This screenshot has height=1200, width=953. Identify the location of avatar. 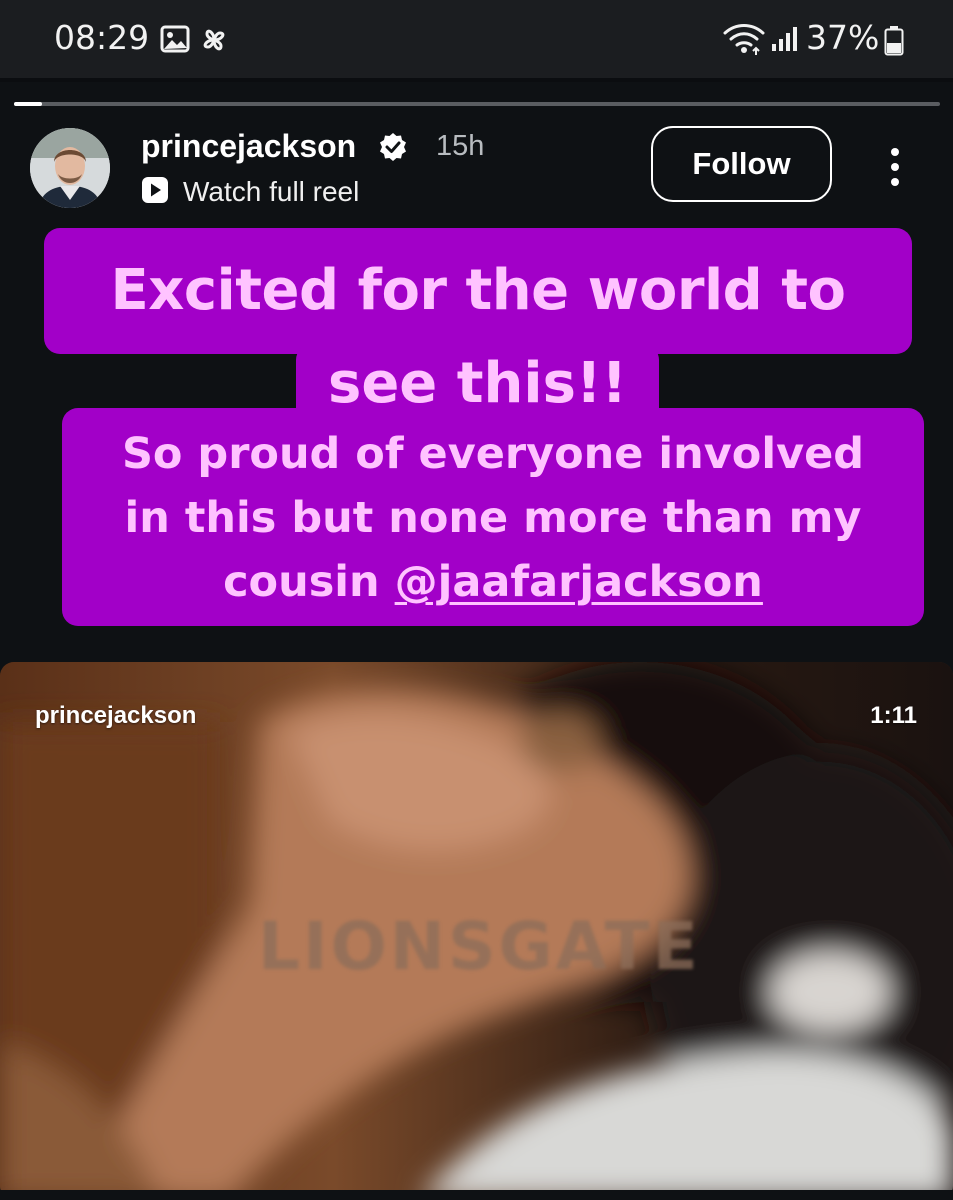
(70, 168).